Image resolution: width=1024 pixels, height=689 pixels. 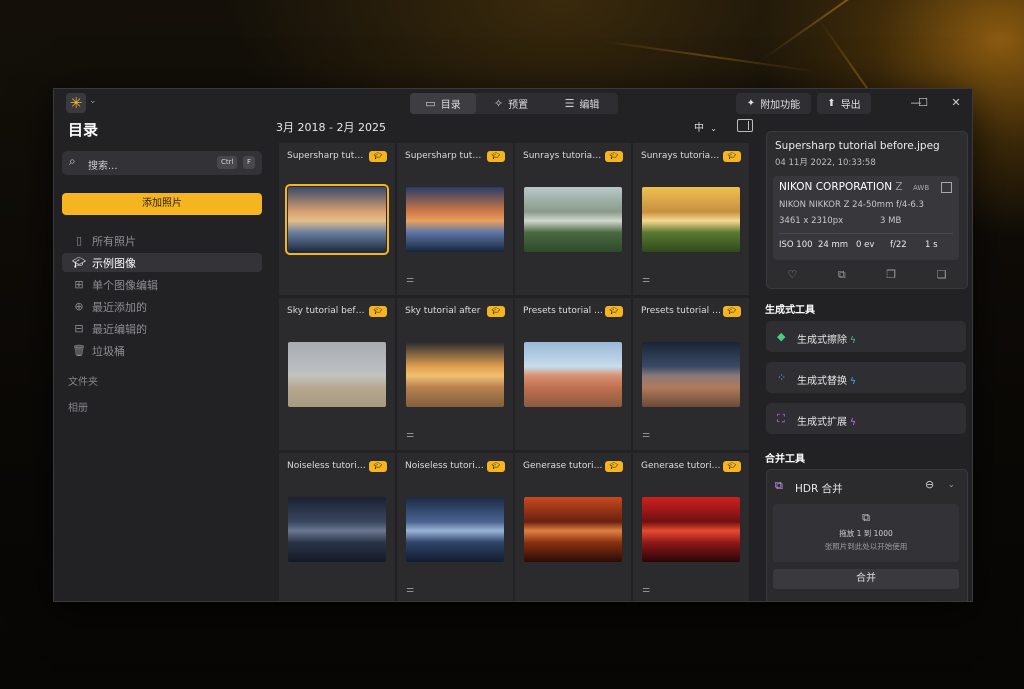 What do you see at coordinates (833, 245) in the screenshot?
I see `exif-focal: 24 mm` at bounding box center [833, 245].